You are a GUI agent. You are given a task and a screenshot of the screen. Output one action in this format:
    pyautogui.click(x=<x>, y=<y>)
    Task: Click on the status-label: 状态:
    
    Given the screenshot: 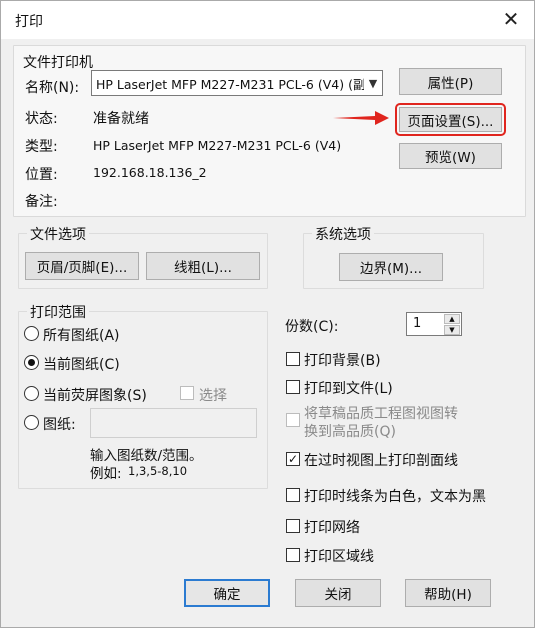 What is the action you would take?
    pyautogui.click(x=41, y=119)
    